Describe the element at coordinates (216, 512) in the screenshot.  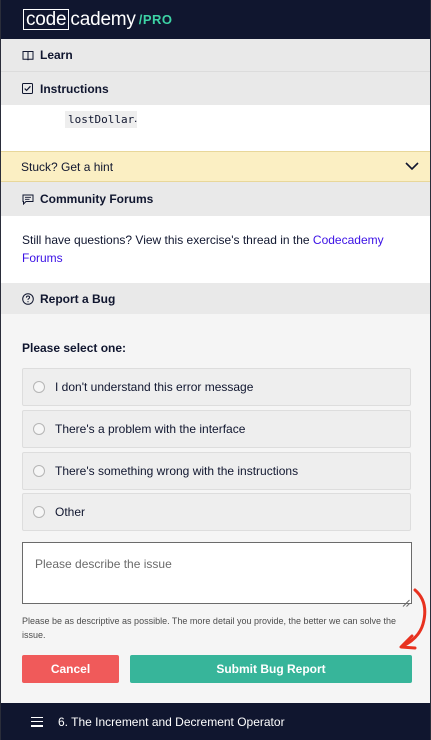
I see `bug-option-other: Other` at that location.